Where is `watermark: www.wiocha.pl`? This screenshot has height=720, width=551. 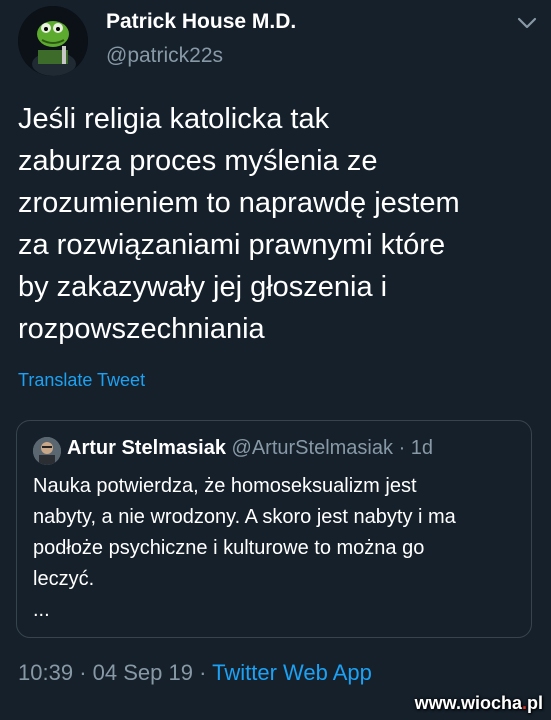 watermark: www.wiocha.pl is located at coordinates (479, 703).